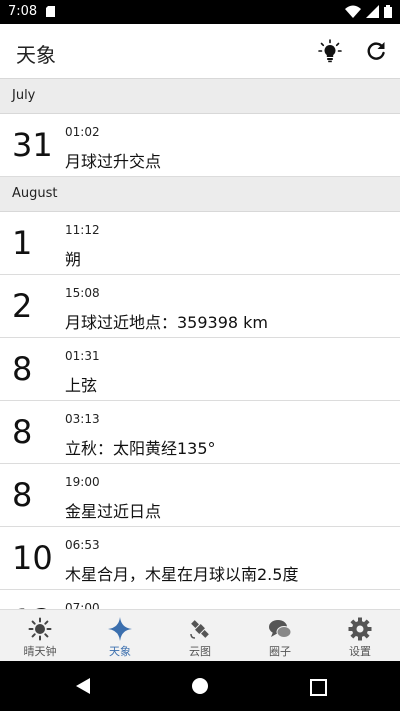 This screenshot has width=400, height=711. I want to click on lightbulb-icon, so click(330, 51).